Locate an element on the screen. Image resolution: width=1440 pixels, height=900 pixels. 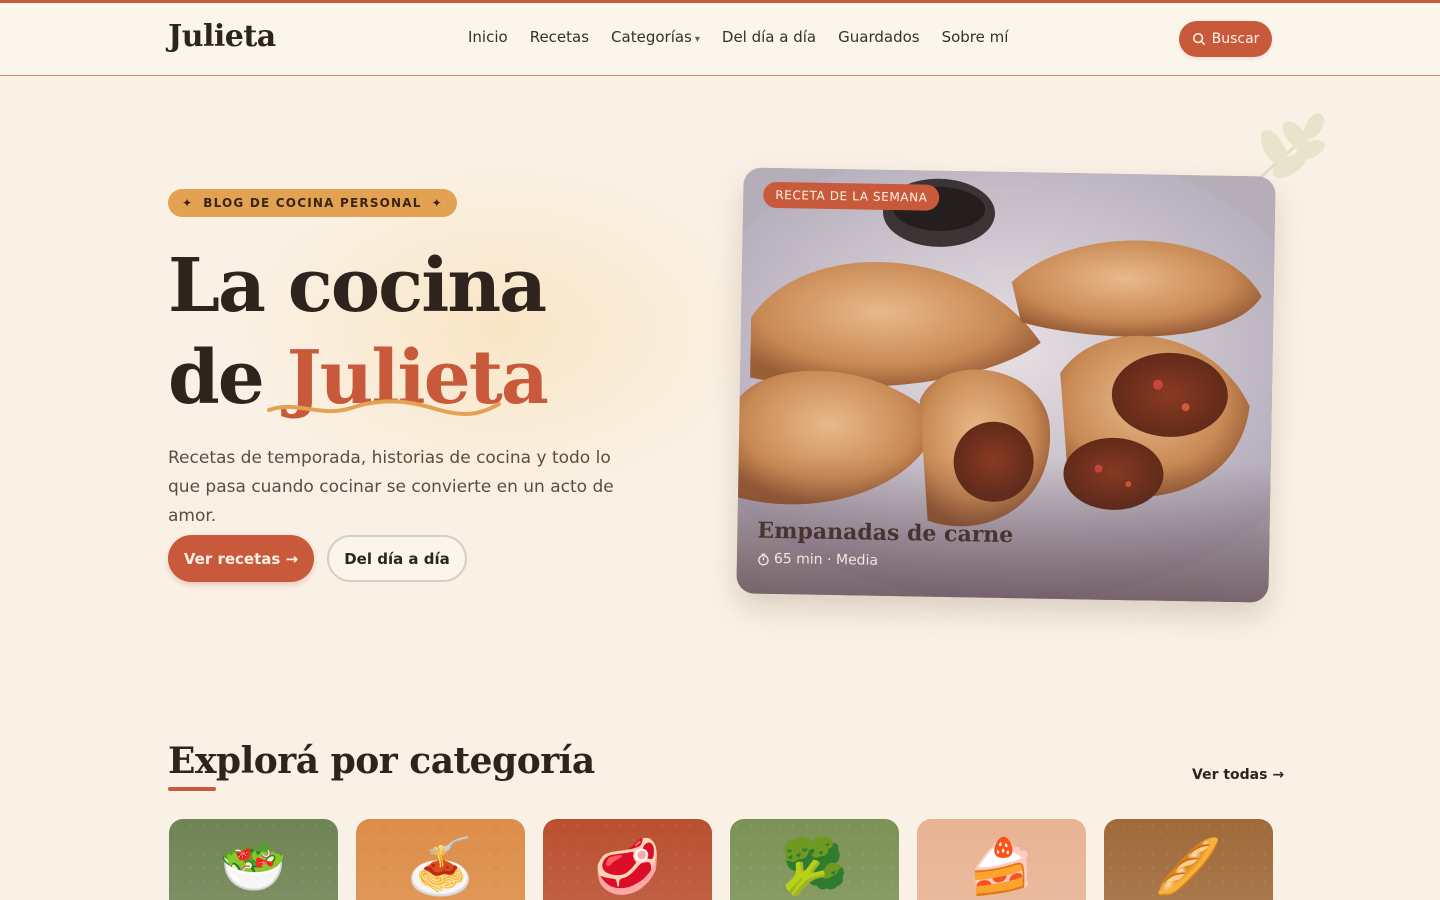
view-recipes-button: Ver recetas → is located at coordinates (241, 558).